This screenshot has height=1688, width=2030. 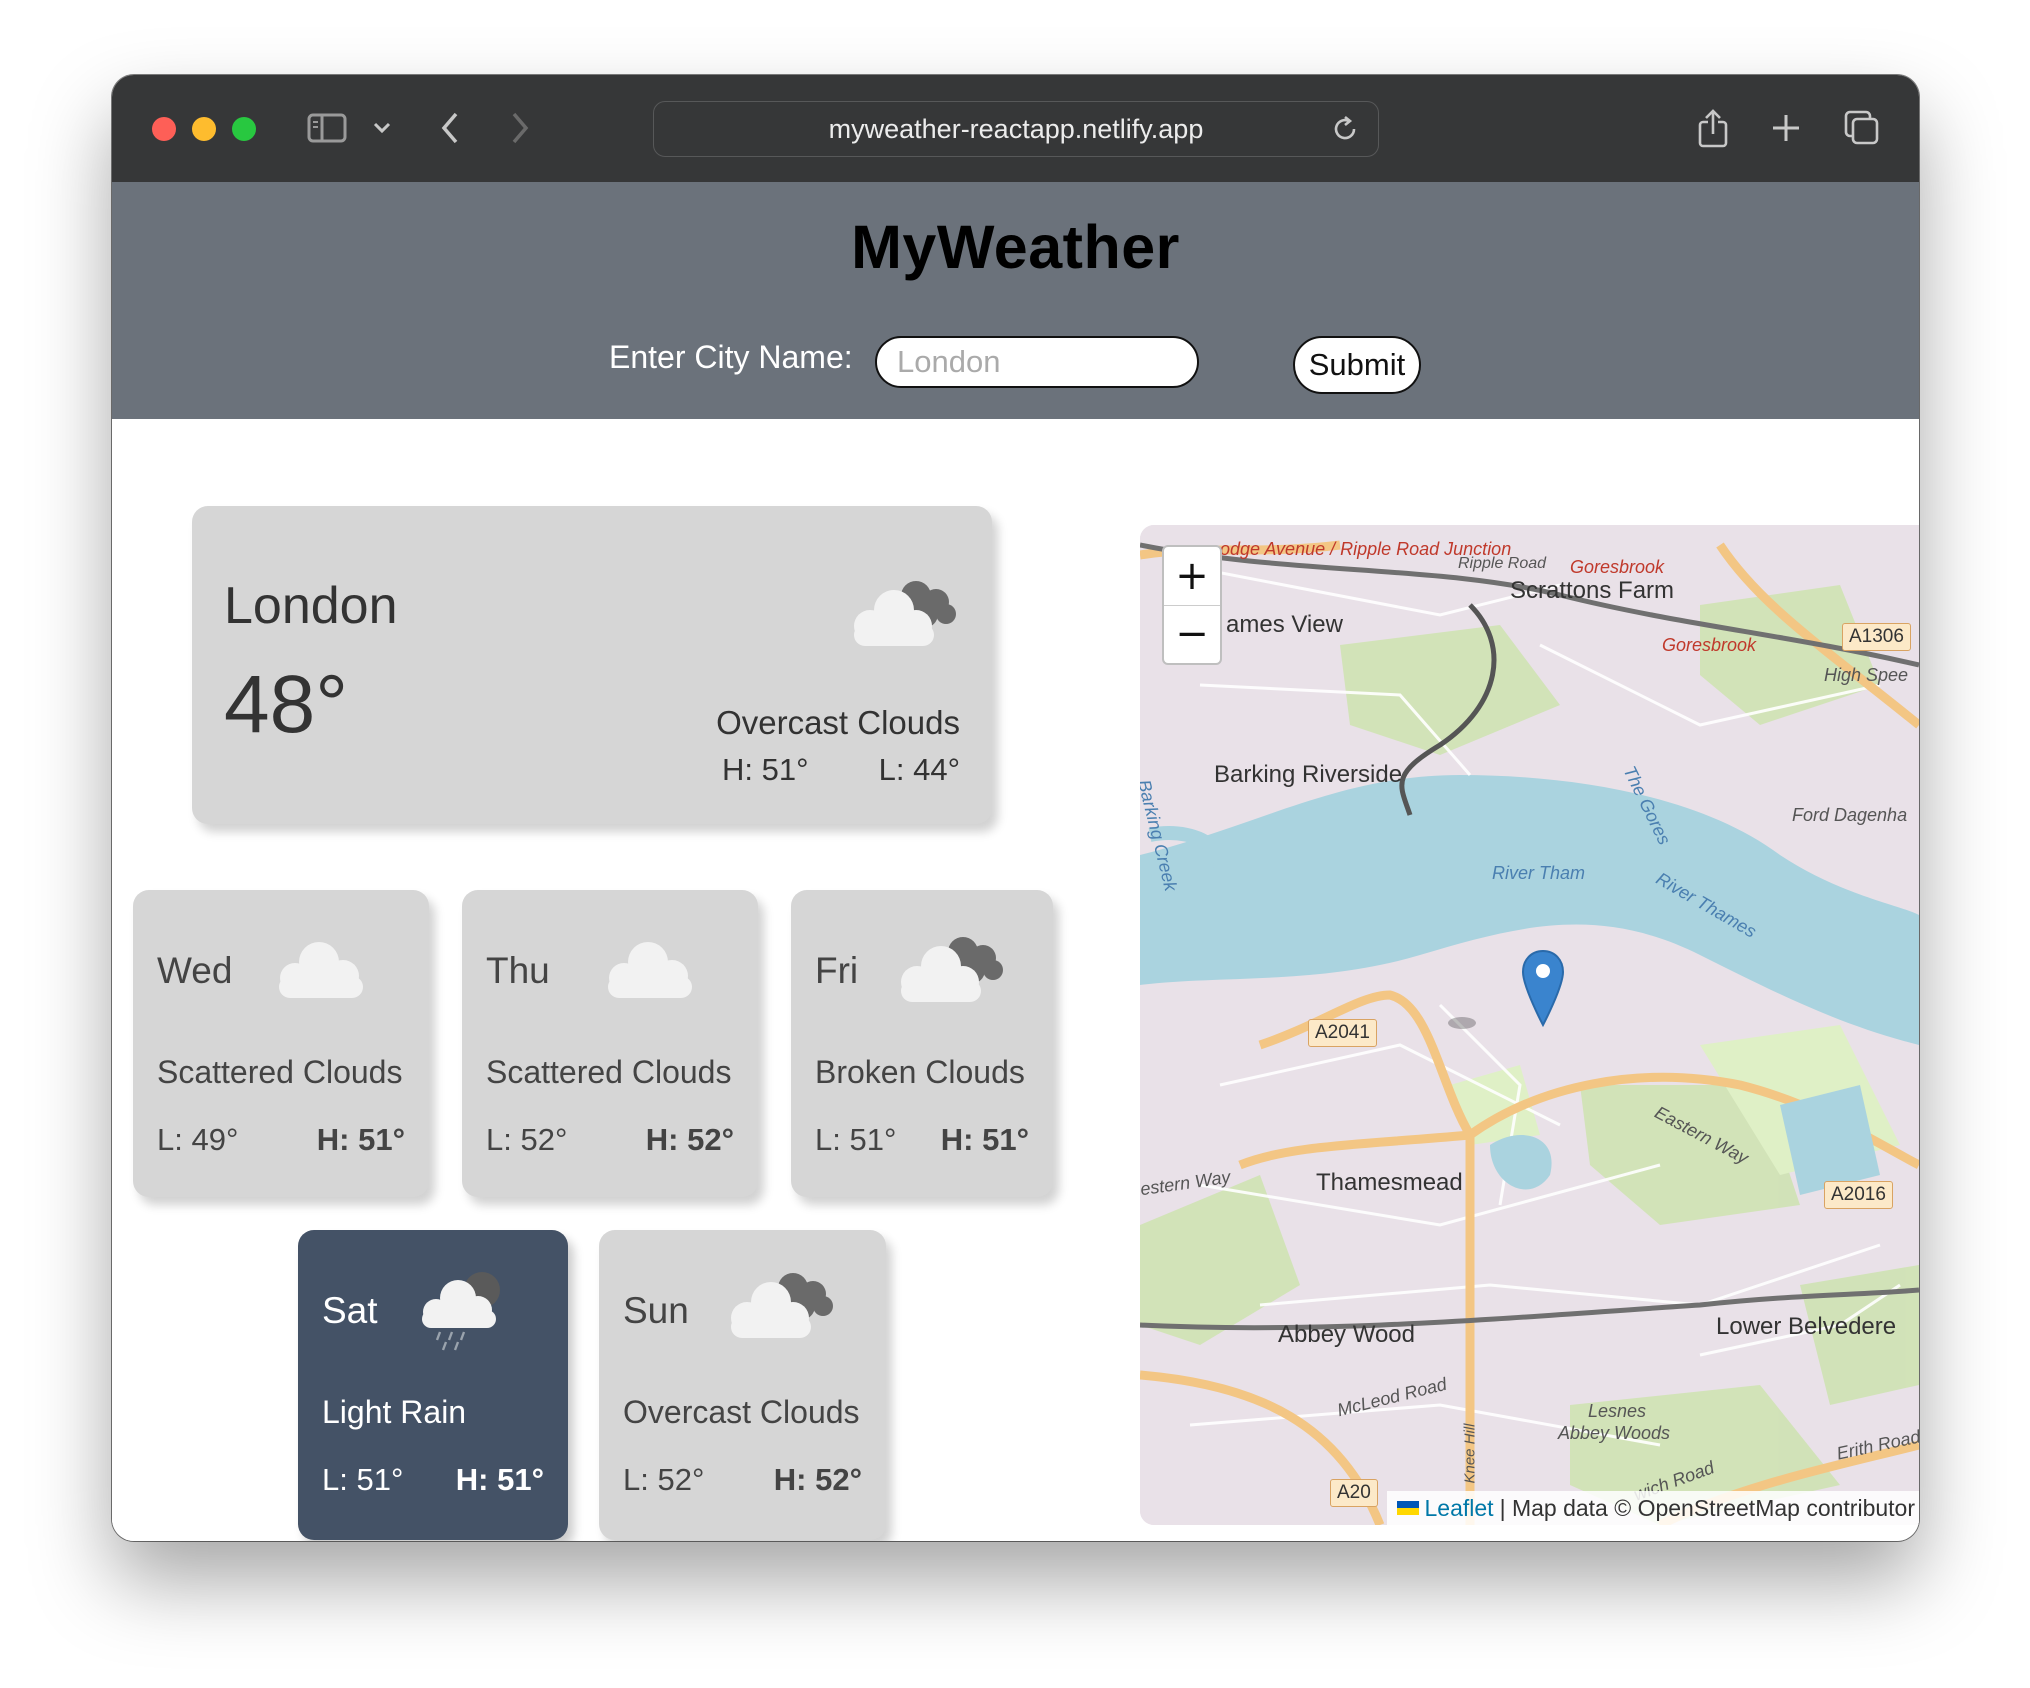 What do you see at coordinates (1284, 624) in the screenshot?
I see `map-label: ames View` at bounding box center [1284, 624].